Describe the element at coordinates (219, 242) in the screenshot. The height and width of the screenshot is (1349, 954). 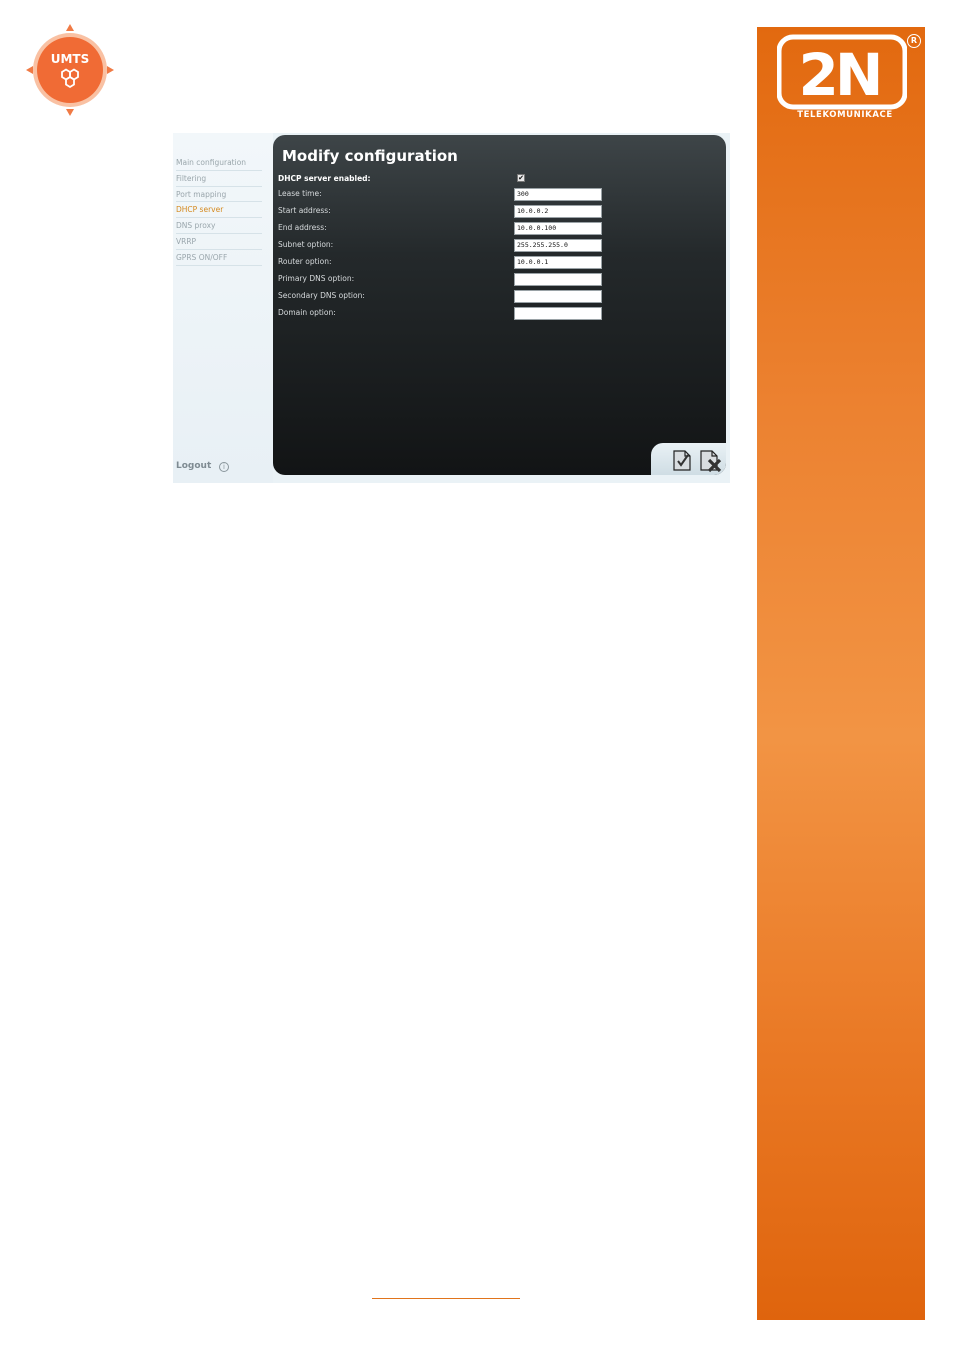
I see `sidebar-item-vrrp: VRRP` at that location.